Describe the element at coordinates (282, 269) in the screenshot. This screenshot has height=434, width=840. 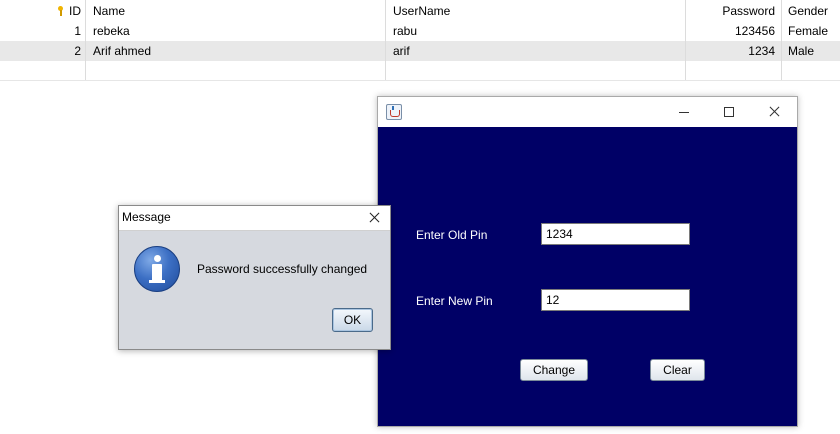
I see `dialog-message: Password successfully changed` at that location.